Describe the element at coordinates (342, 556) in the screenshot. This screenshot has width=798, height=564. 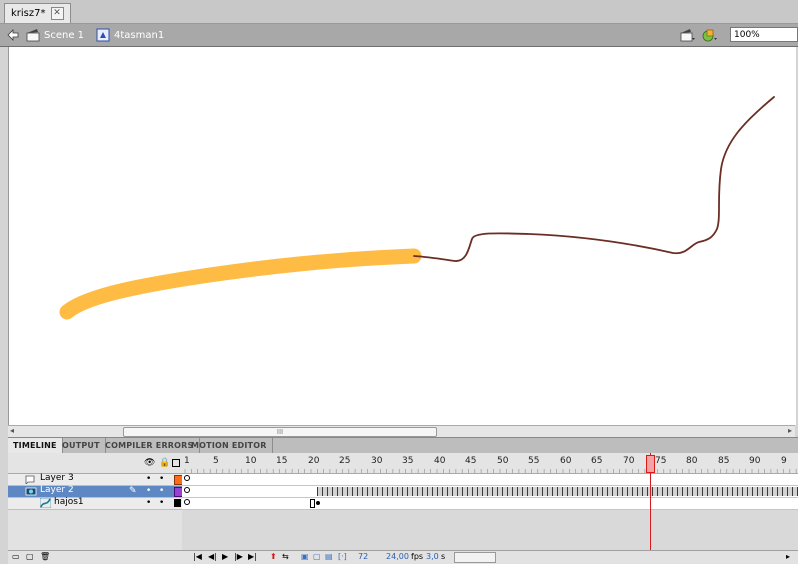
I see `modify-markers-icon: [·]` at that location.